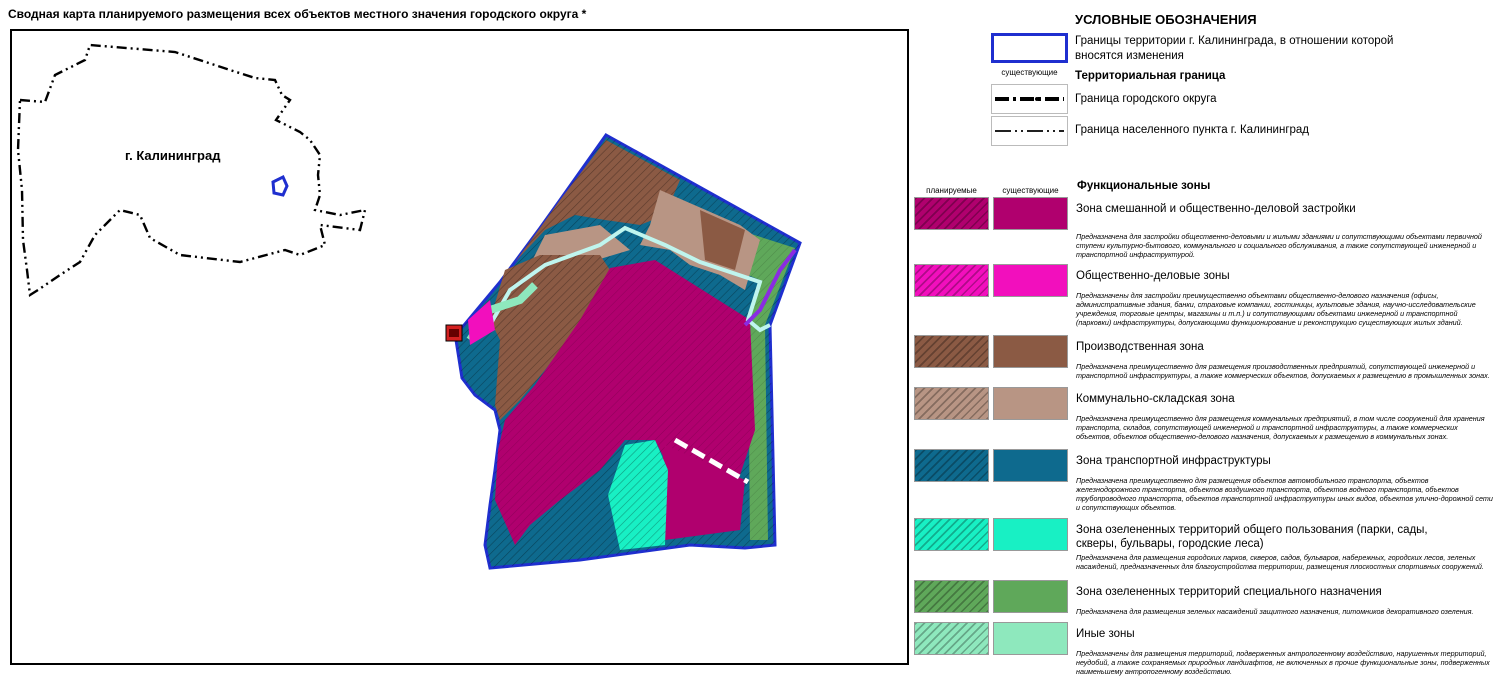 The image size is (1501, 693). I want to click on change-territory-marker, so click(280, 185).